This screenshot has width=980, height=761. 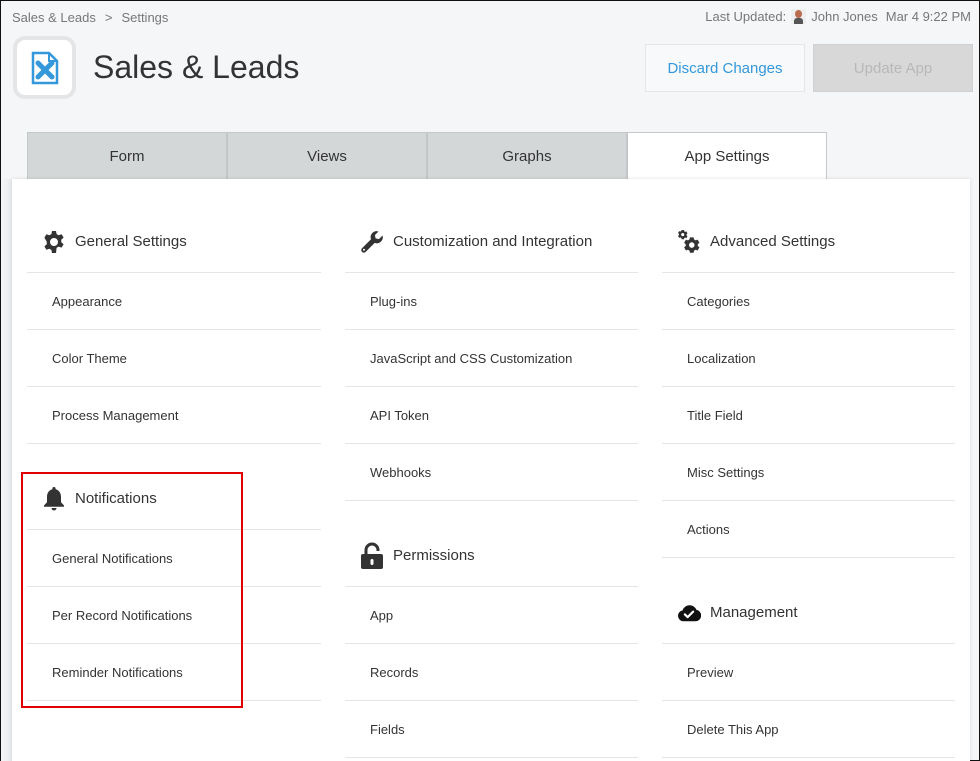 What do you see at coordinates (491, 556) in the screenshot?
I see `section-header: Permissions` at bounding box center [491, 556].